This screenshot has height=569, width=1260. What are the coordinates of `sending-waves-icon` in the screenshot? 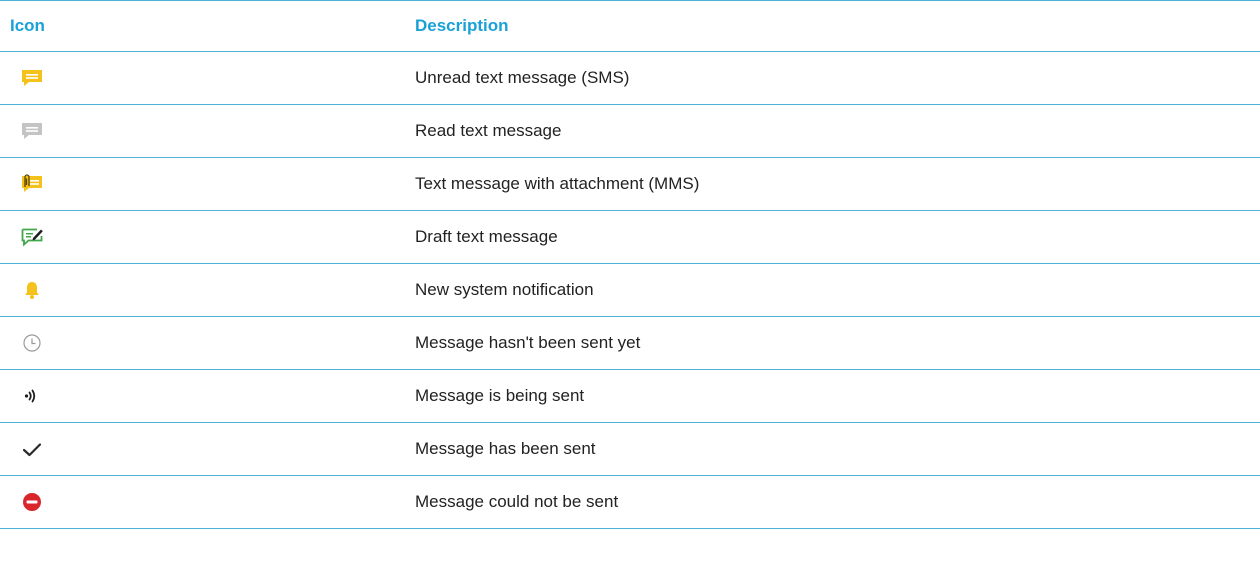 It's located at (32, 396).